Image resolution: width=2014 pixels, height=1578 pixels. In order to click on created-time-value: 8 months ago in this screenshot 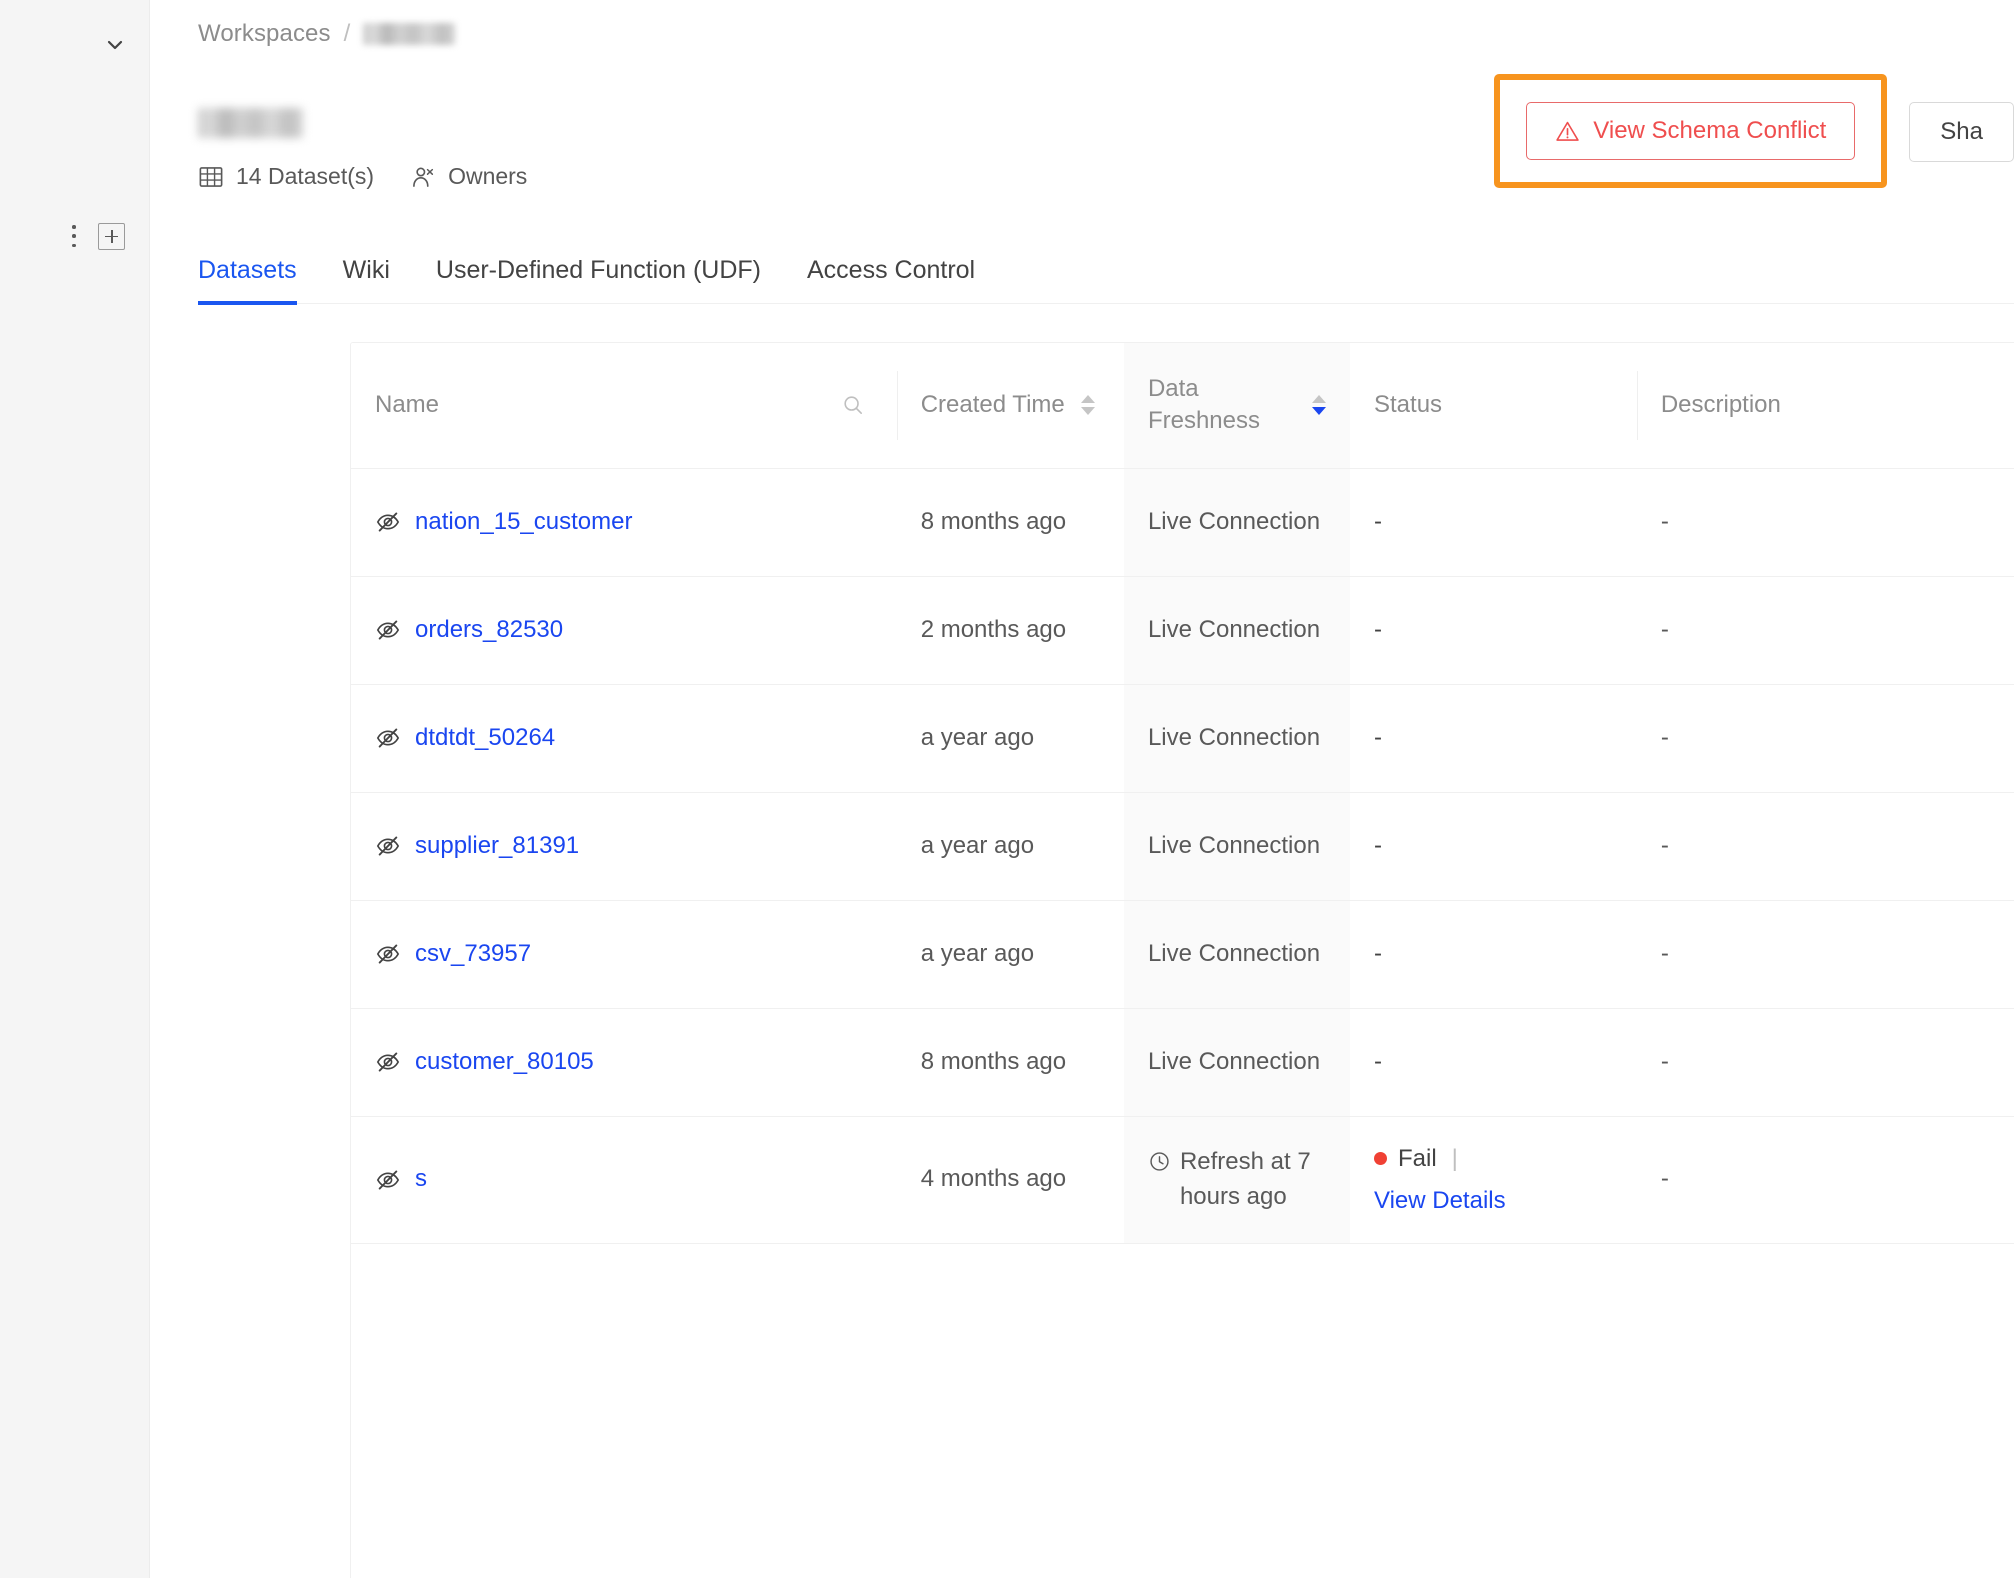, I will do `click(993, 1061)`.